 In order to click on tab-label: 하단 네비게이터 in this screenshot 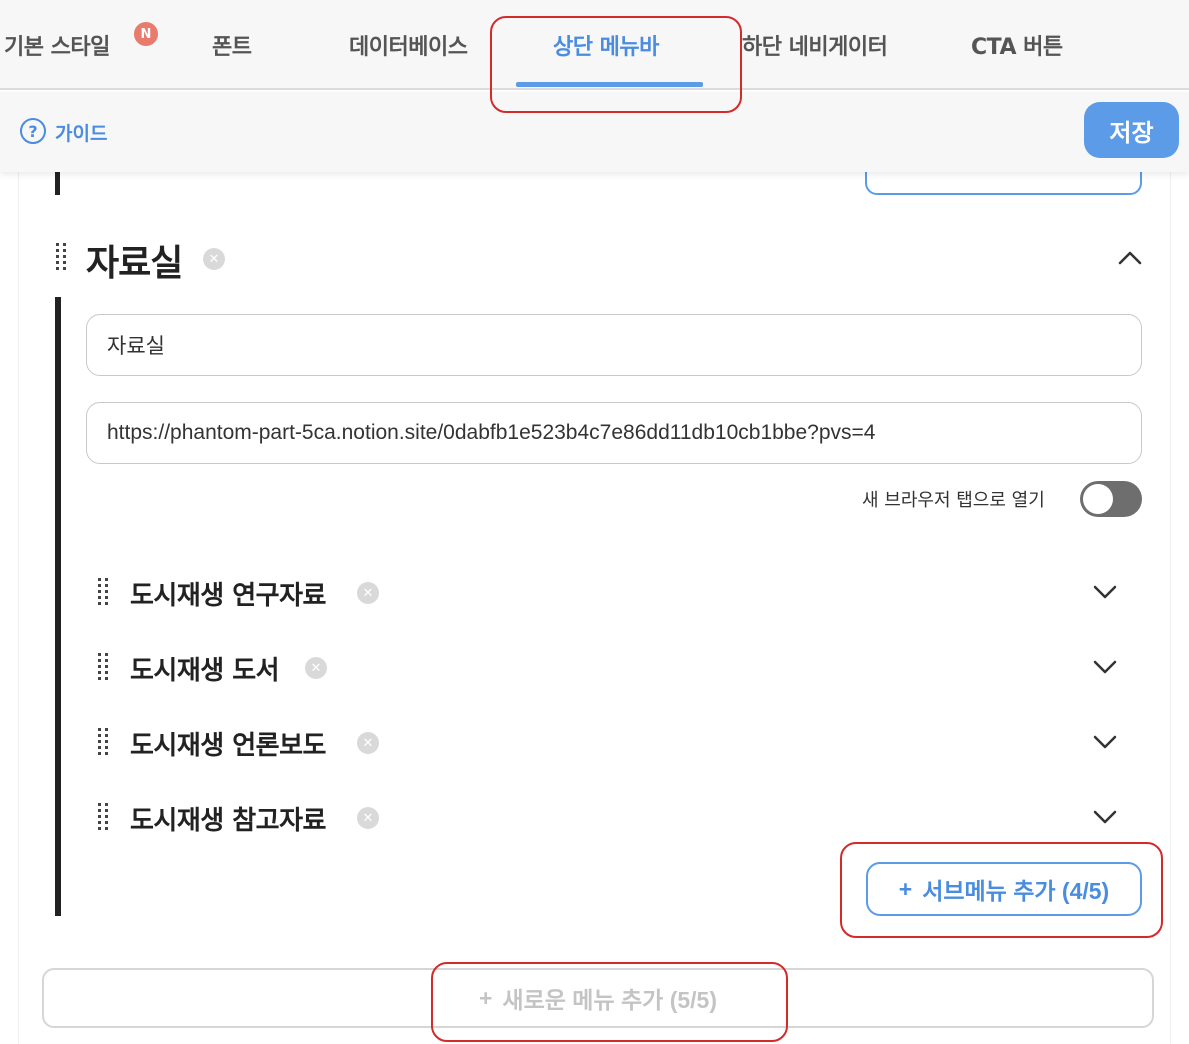, I will do `click(815, 47)`.